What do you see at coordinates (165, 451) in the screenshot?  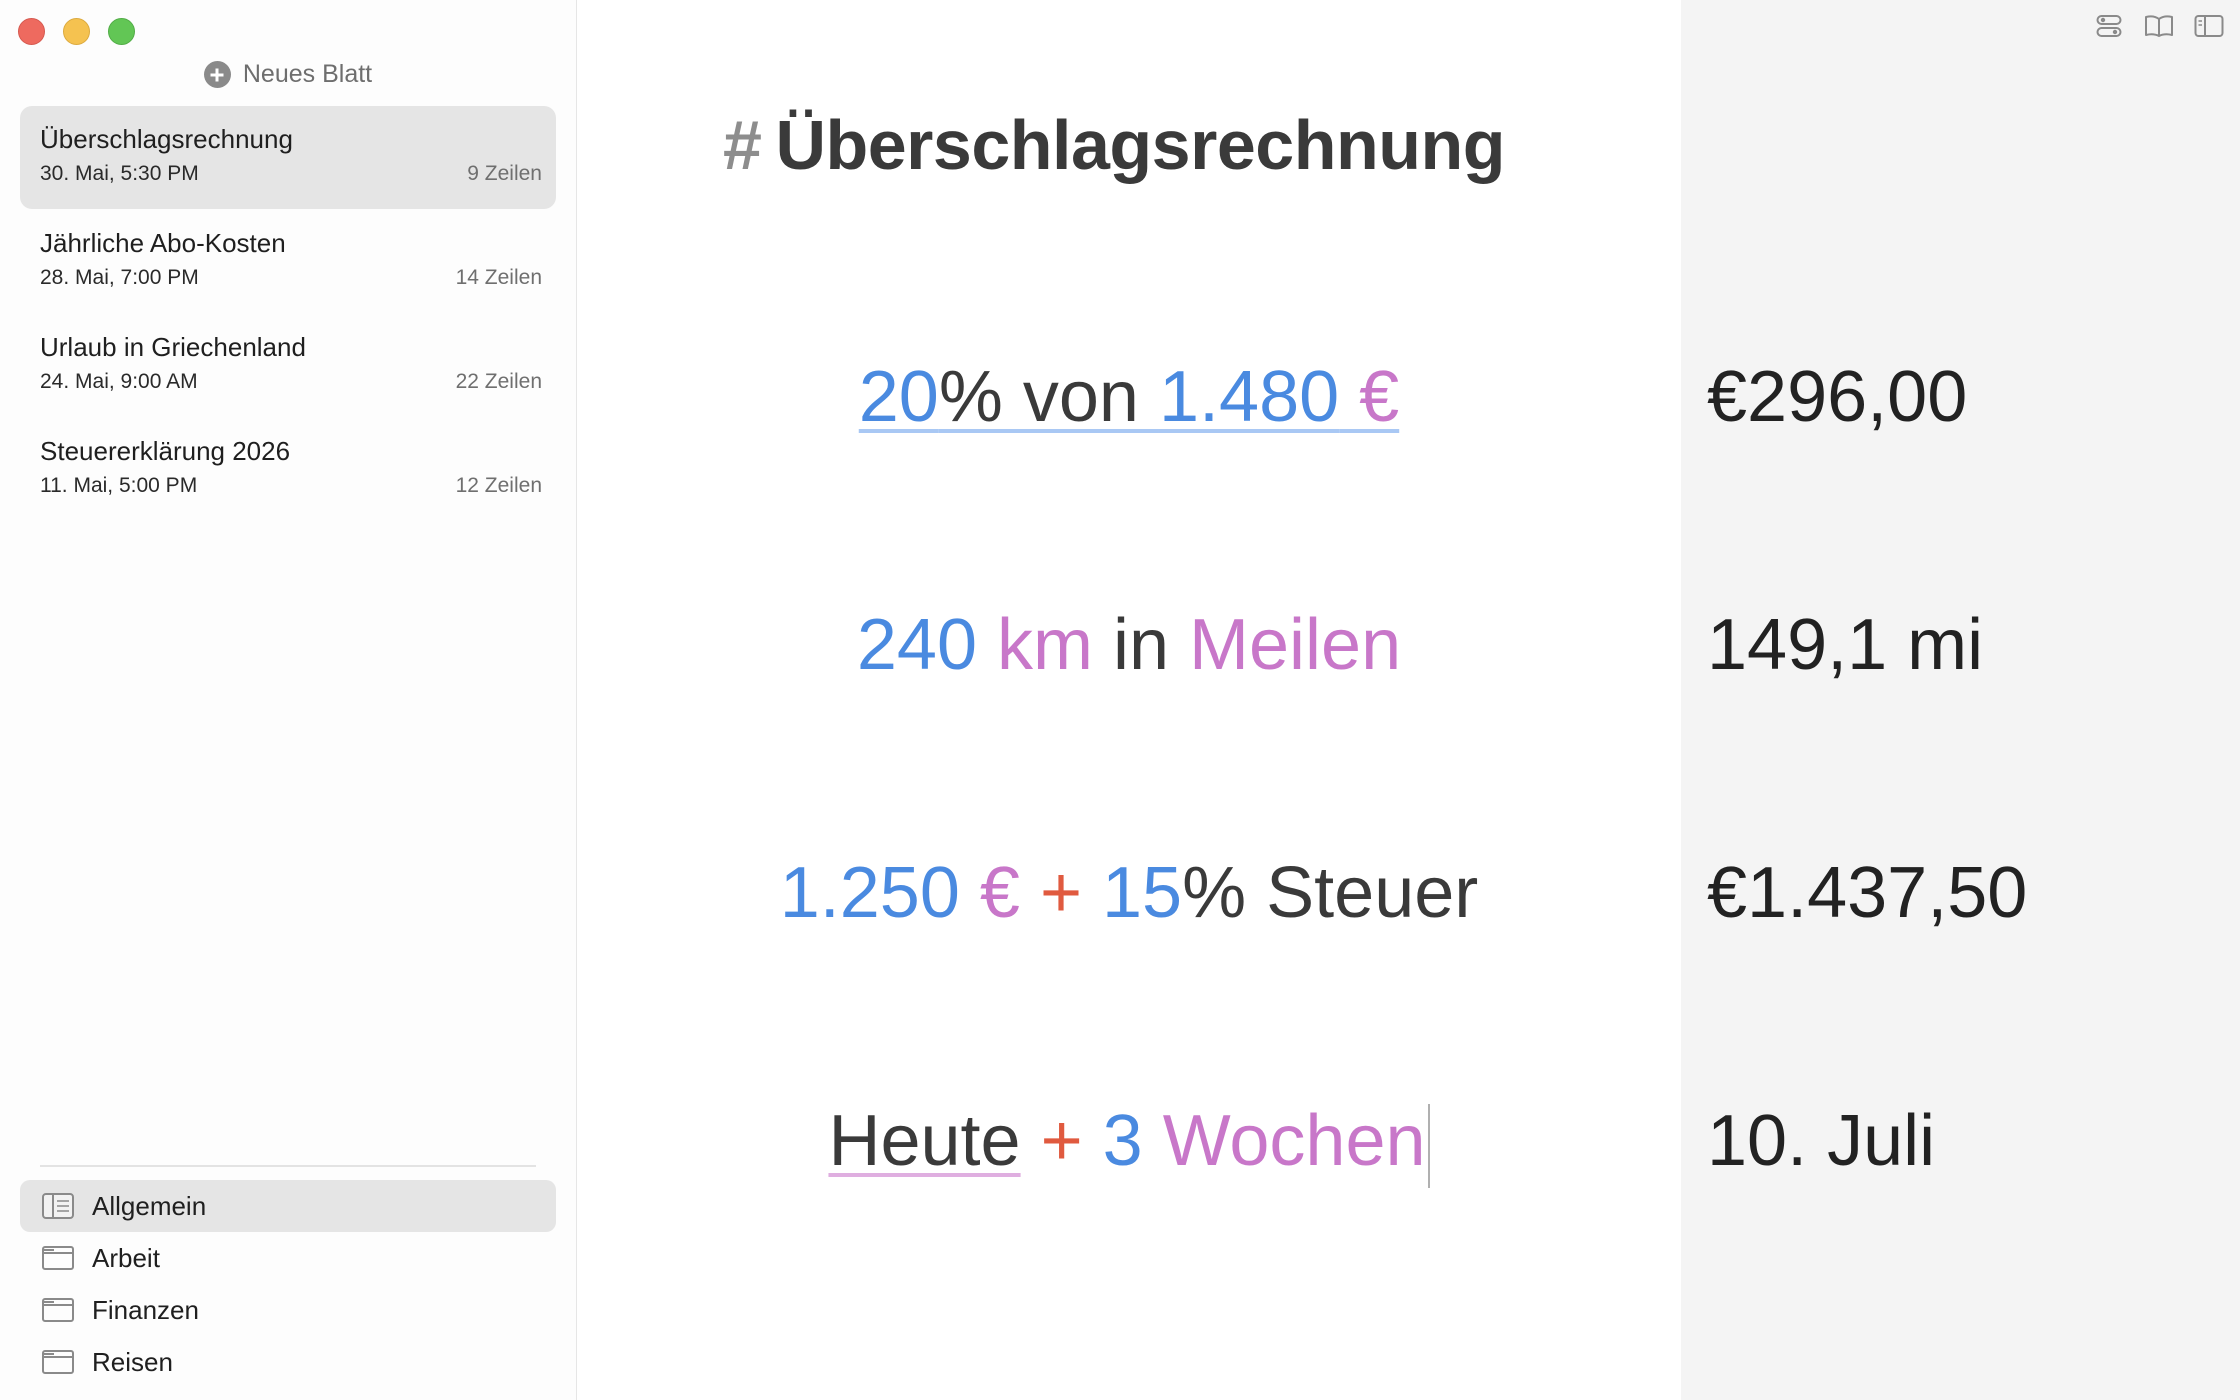 I see `sheet-title: Steuererklärung 2026` at bounding box center [165, 451].